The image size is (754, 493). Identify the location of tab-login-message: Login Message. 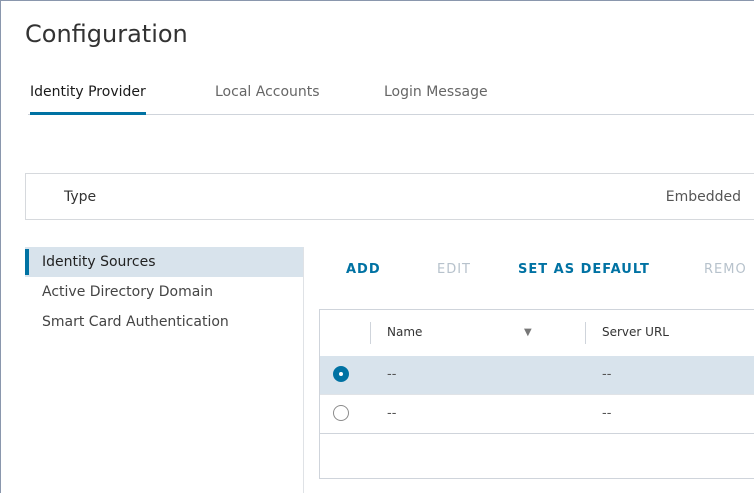
(436, 98).